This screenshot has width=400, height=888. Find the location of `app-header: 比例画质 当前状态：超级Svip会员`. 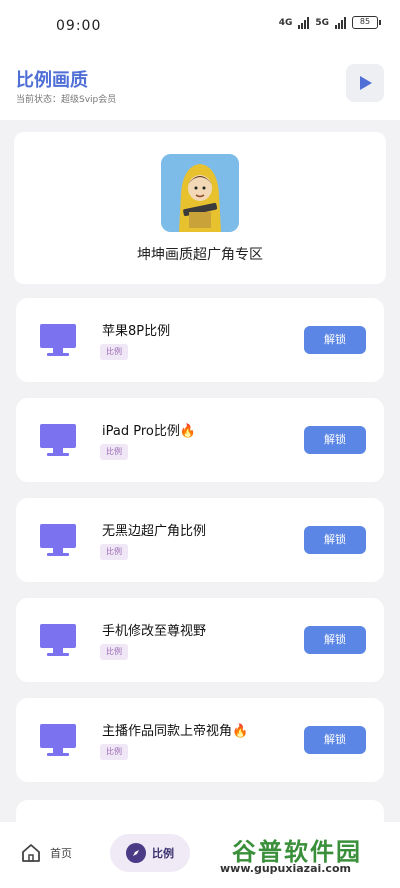

app-header: 比例画质 当前状态：超级Svip会员 is located at coordinates (200, 86).